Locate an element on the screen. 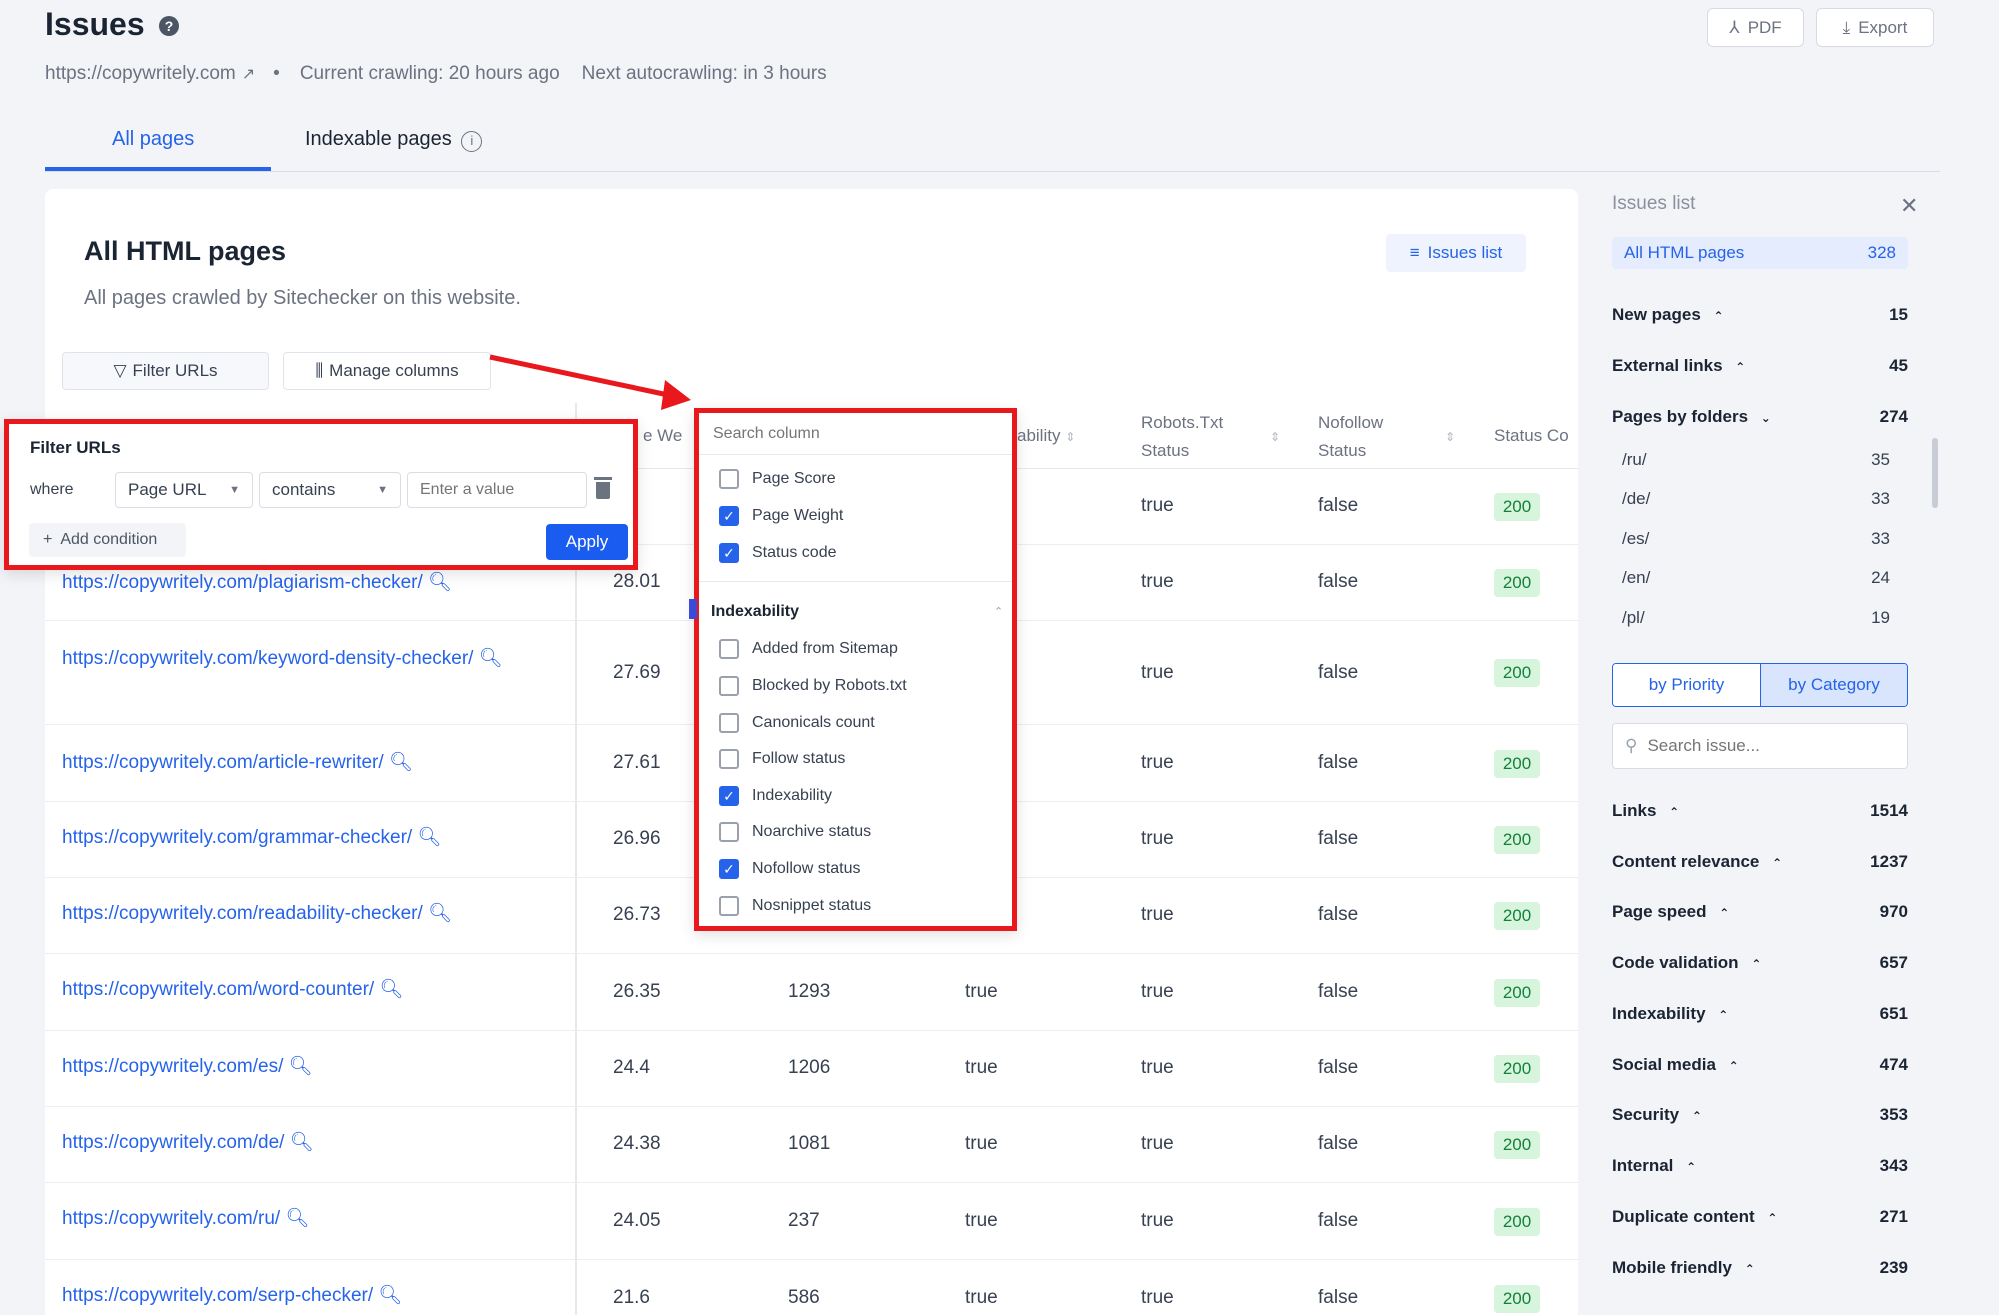 The width and height of the screenshot is (1999, 1315). column-option-label: Indexability is located at coordinates (792, 795).